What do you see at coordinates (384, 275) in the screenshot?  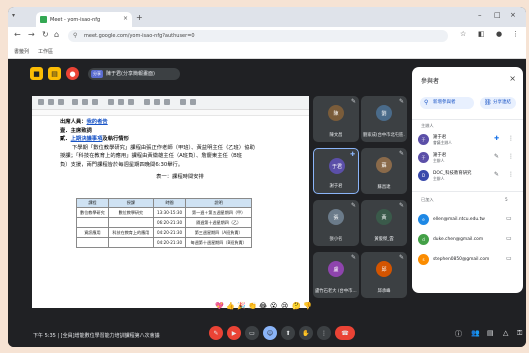 I see `participant-tile: ✎ 邱 邱承峰` at bounding box center [384, 275].